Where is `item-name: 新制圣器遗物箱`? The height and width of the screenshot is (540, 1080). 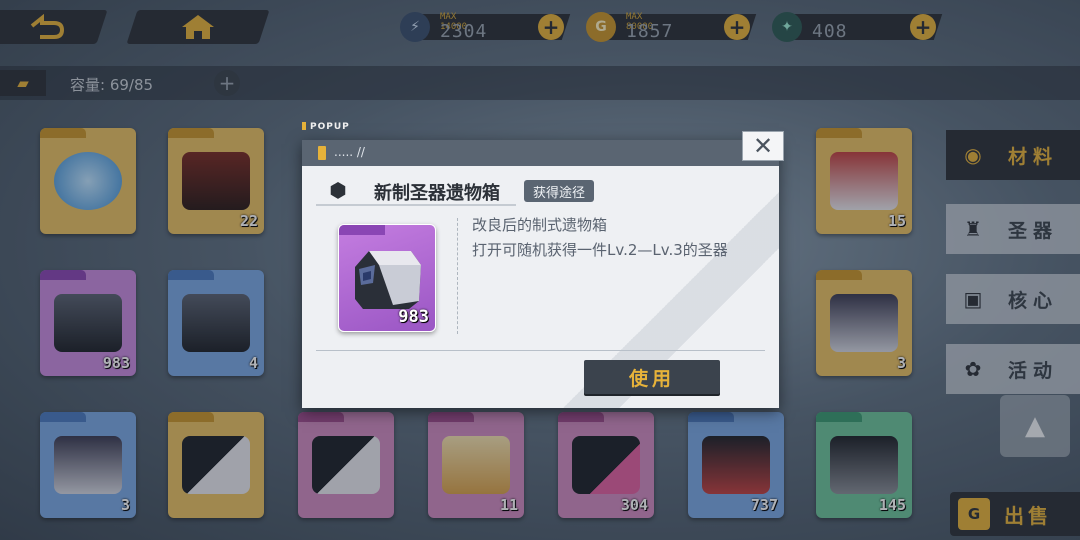
item-name: 新制圣器遗物箱 is located at coordinates (437, 193).